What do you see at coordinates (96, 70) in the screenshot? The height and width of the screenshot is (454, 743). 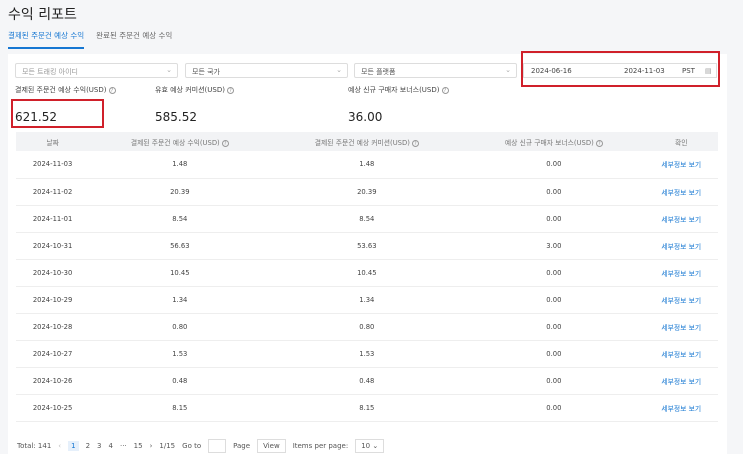 I see `tracking-id-select: 모든 트래킹 아이디 ⌄` at bounding box center [96, 70].